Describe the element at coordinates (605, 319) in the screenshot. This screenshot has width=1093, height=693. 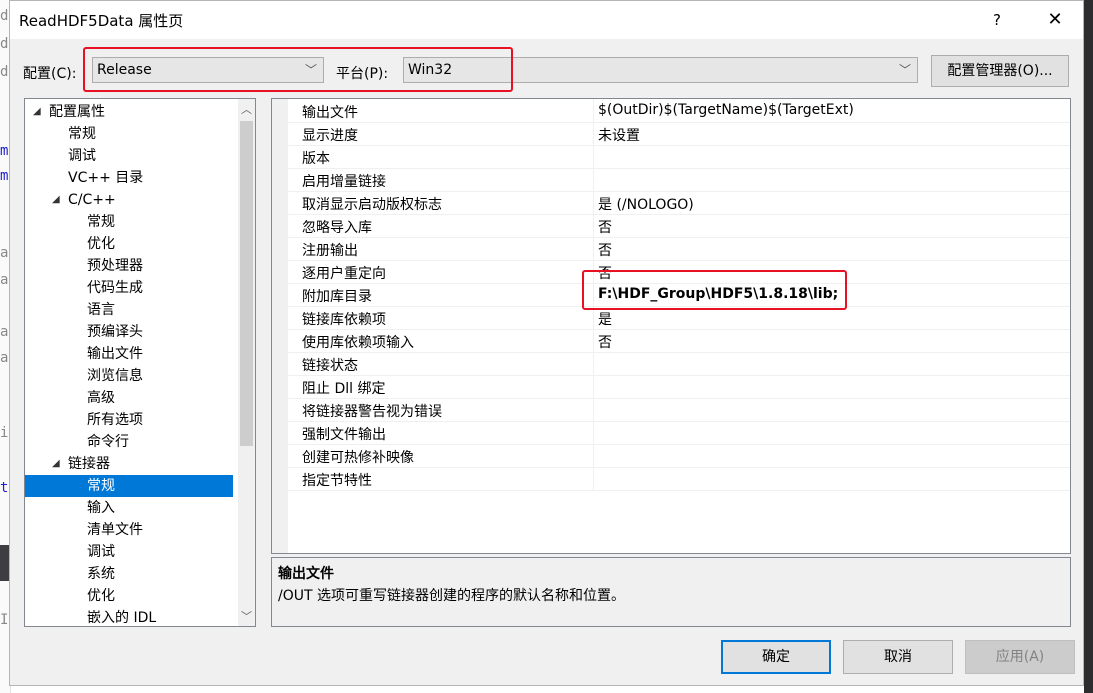
I see `property-value: 是` at that location.